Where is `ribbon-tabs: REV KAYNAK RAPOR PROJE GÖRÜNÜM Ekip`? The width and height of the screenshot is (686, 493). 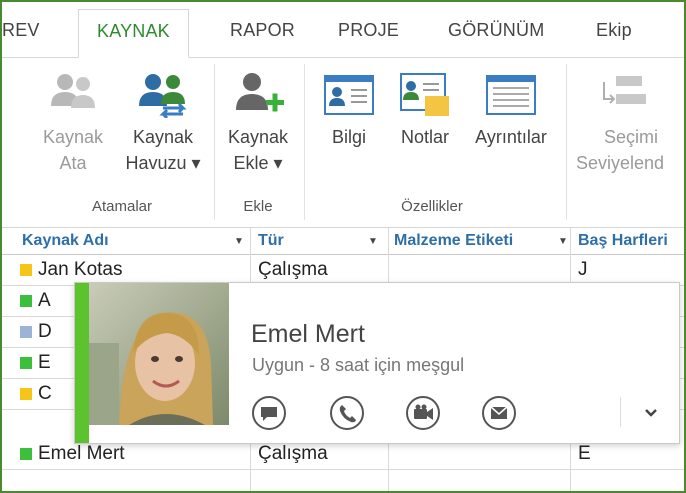 ribbon-tabs: REV KAYNAK RAPOR PROJE GÖRÜNÜM Ekip is located at coordinates (343, 30).